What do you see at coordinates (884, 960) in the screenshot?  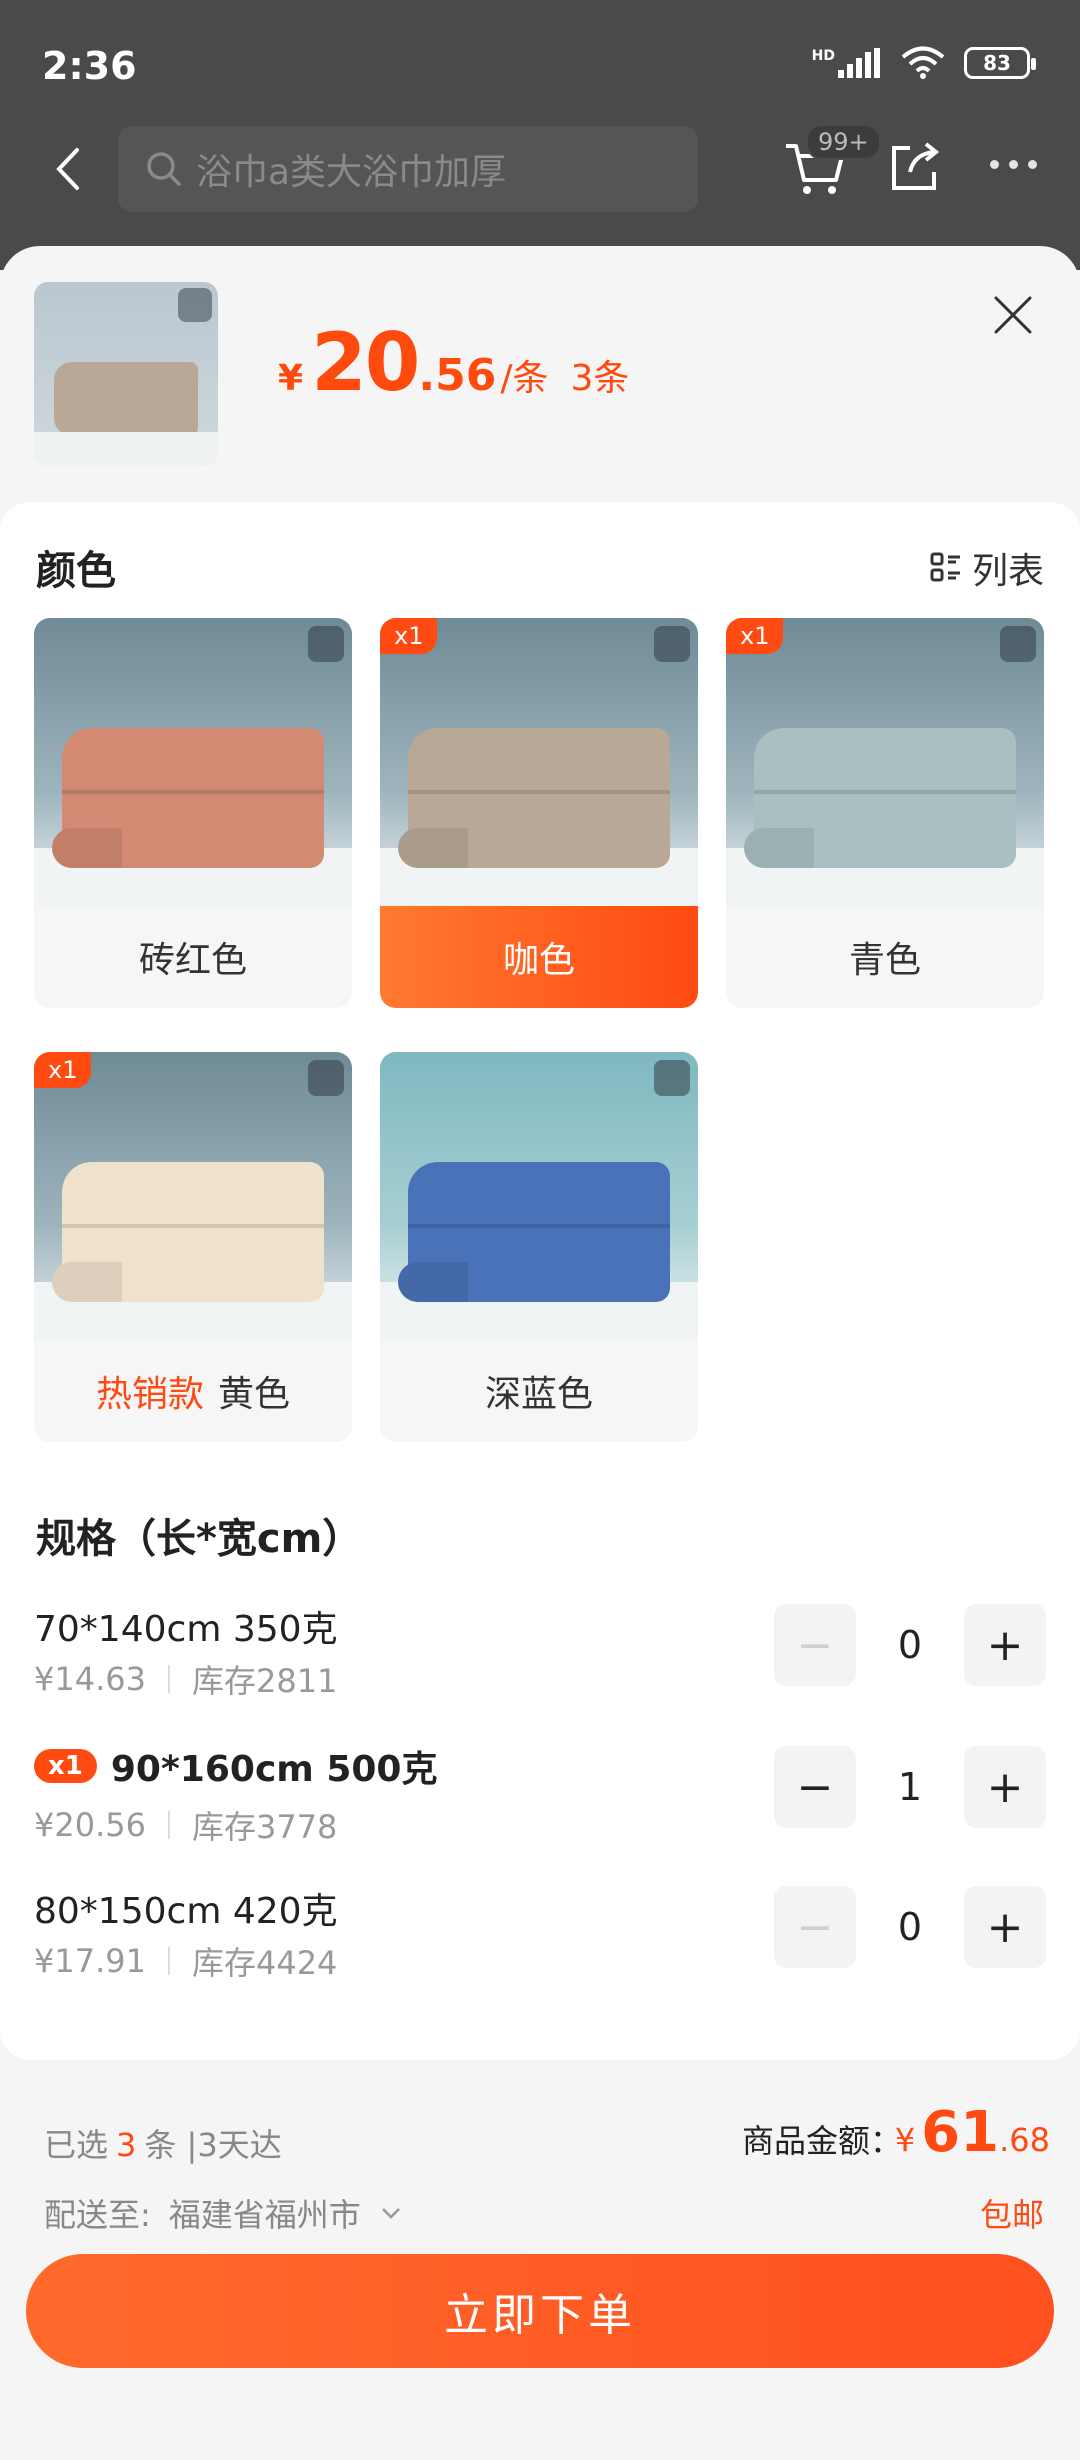 I see `color-option-label: 青色` at bounding box center [884, 960].